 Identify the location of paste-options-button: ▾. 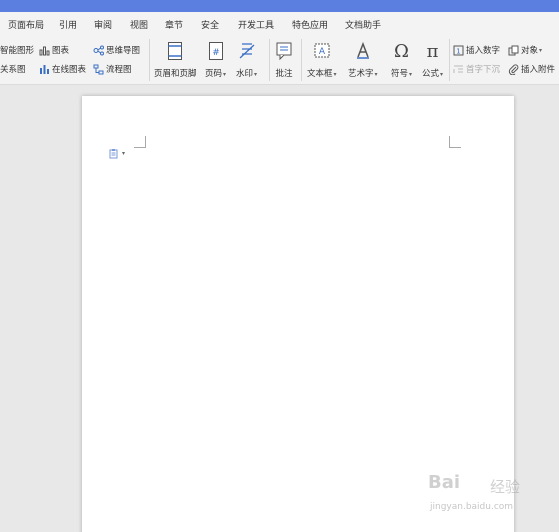
(117, 153).